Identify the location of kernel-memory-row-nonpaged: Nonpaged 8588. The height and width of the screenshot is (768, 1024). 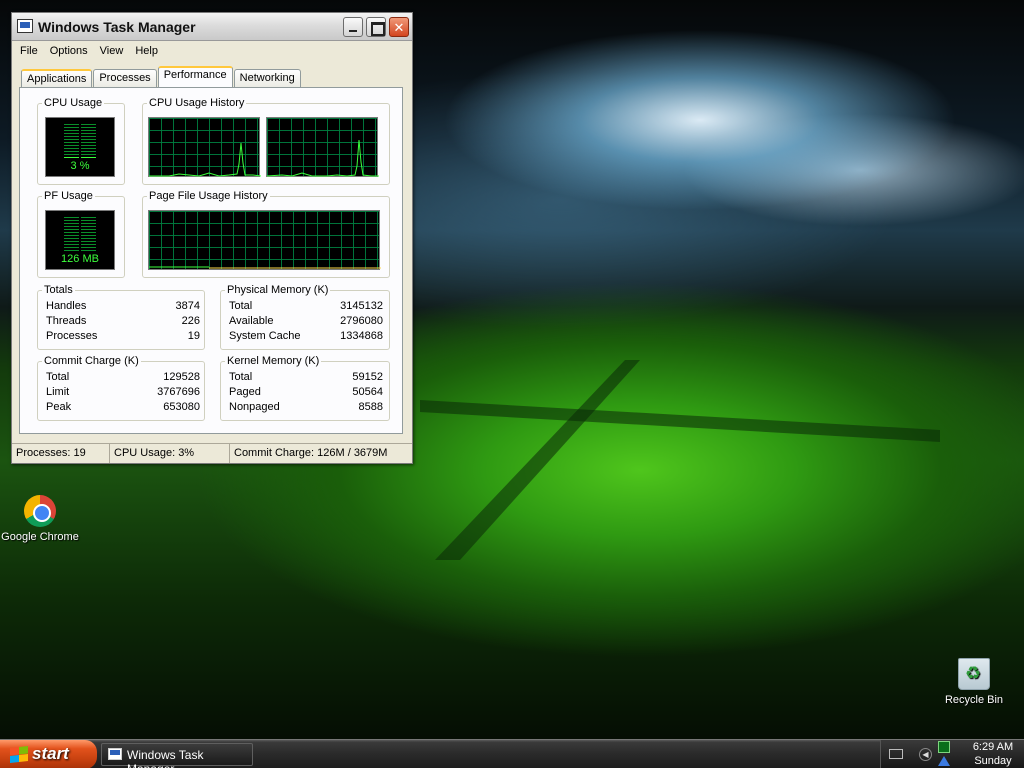
(306, 407).